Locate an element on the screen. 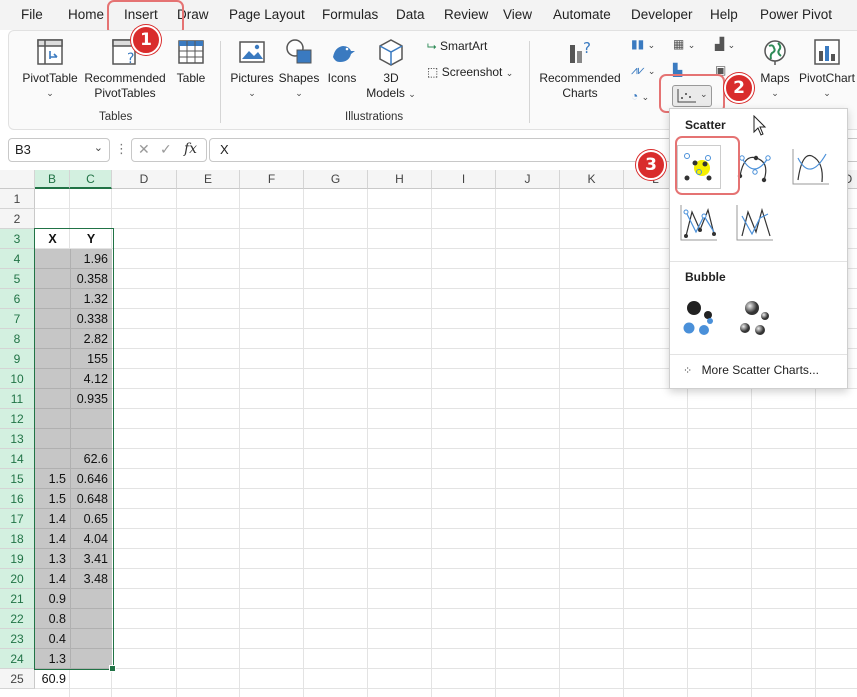 This screenshot has height=697, width=857. column-header-e: E is located at coordinates (208, 179).